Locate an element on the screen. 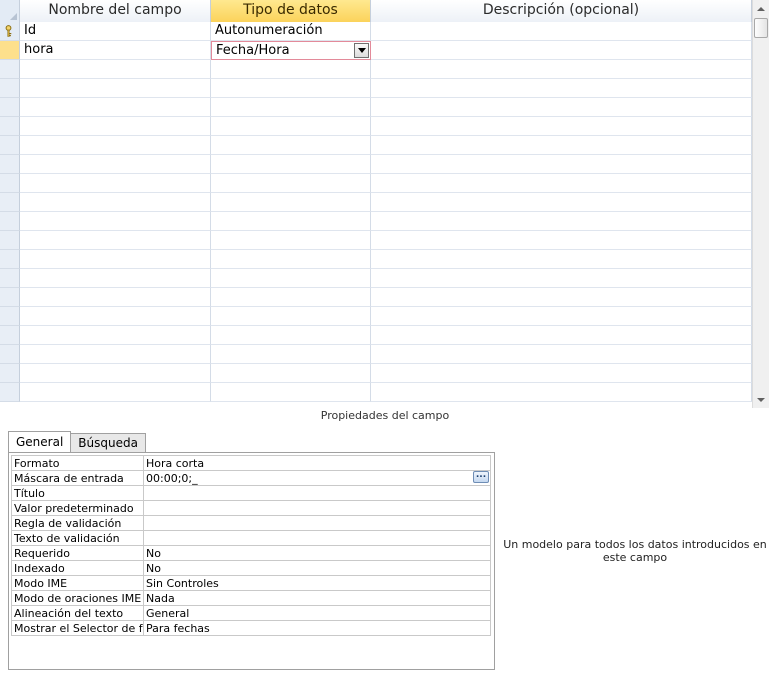 This screenshot has width=776, height=674. row-selector-current is located at coordinates (10, 50).